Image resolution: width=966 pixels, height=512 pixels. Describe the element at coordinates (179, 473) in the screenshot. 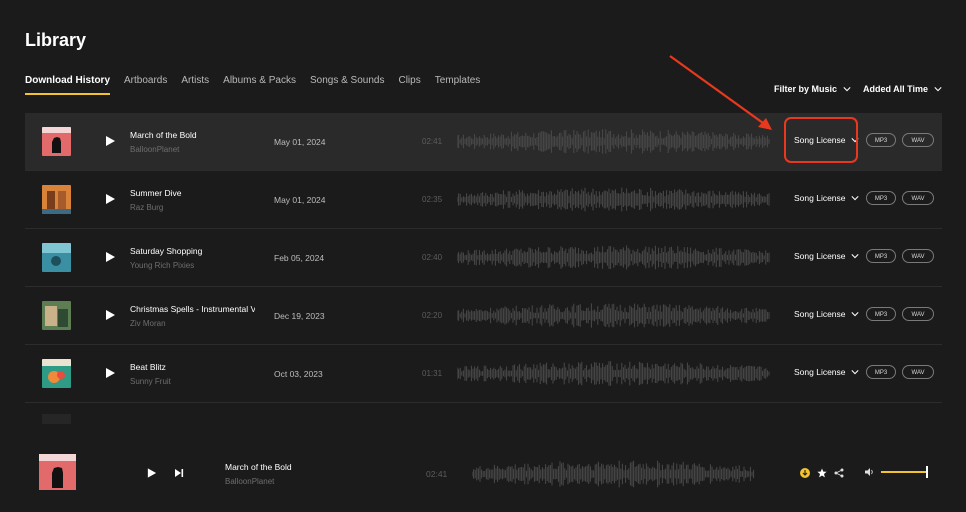

I see `next-track-icon` at that location.